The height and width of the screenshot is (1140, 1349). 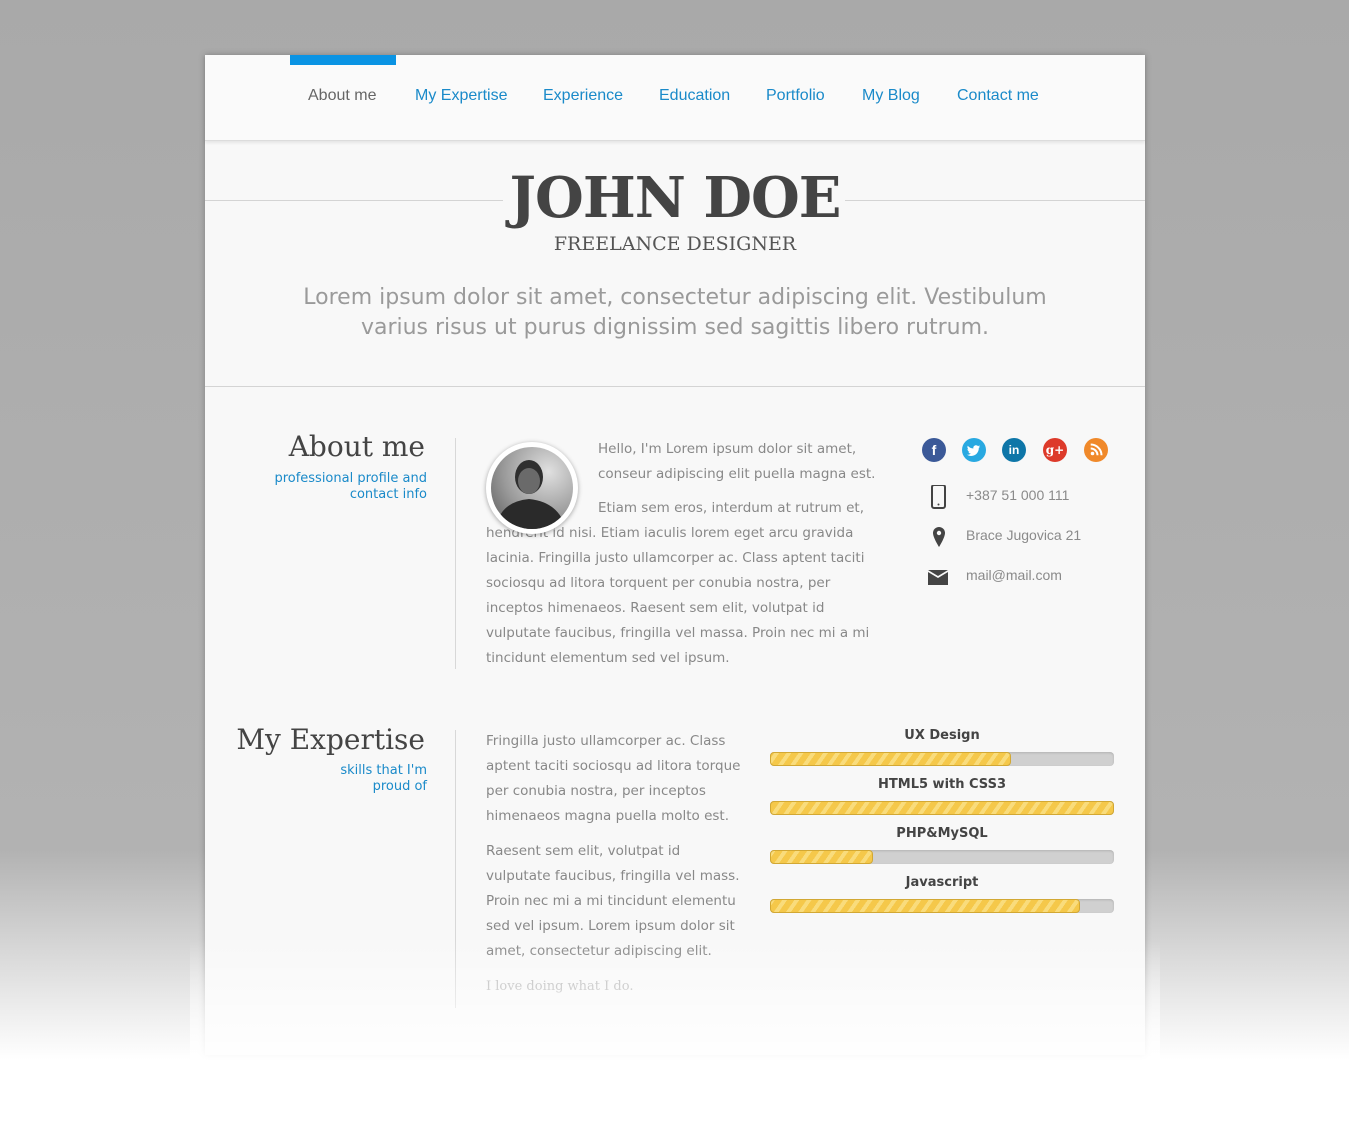 I want to click on skill-html5-css3: HTML5 with CSS3, so click(x=942, y=796).